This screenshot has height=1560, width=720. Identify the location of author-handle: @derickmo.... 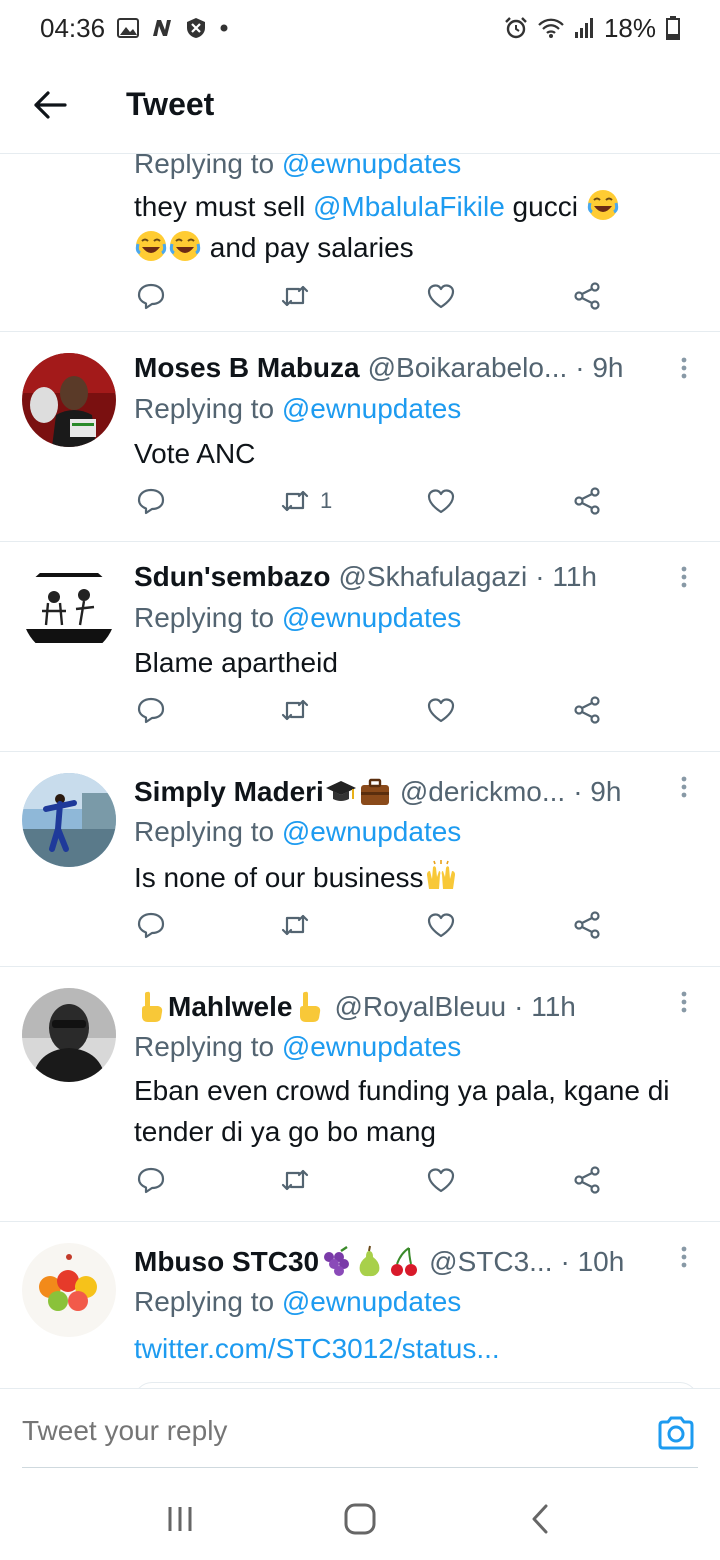
(482, 792).